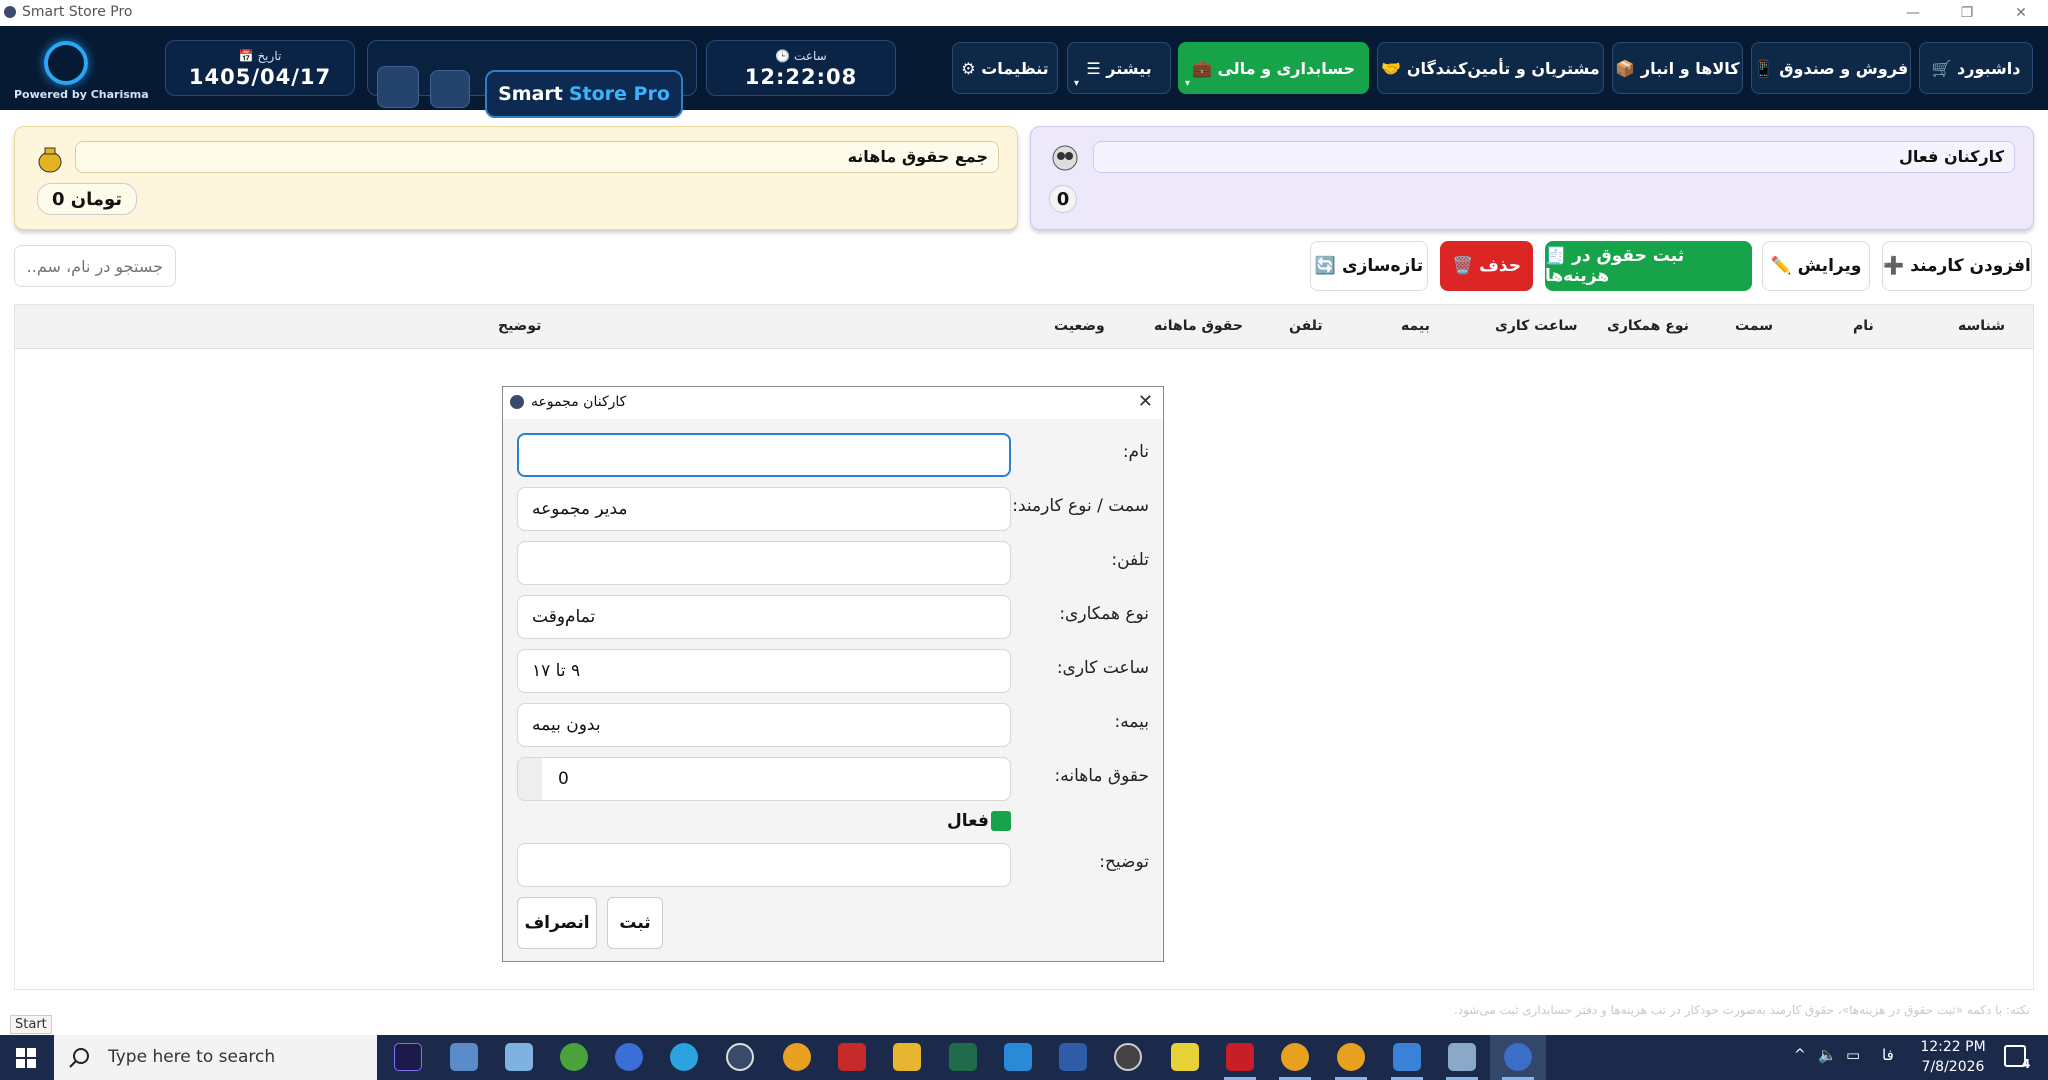 The image size is (2048, 1080). I want to click on date-label: 📅 تاریخ, so click(260, 56).